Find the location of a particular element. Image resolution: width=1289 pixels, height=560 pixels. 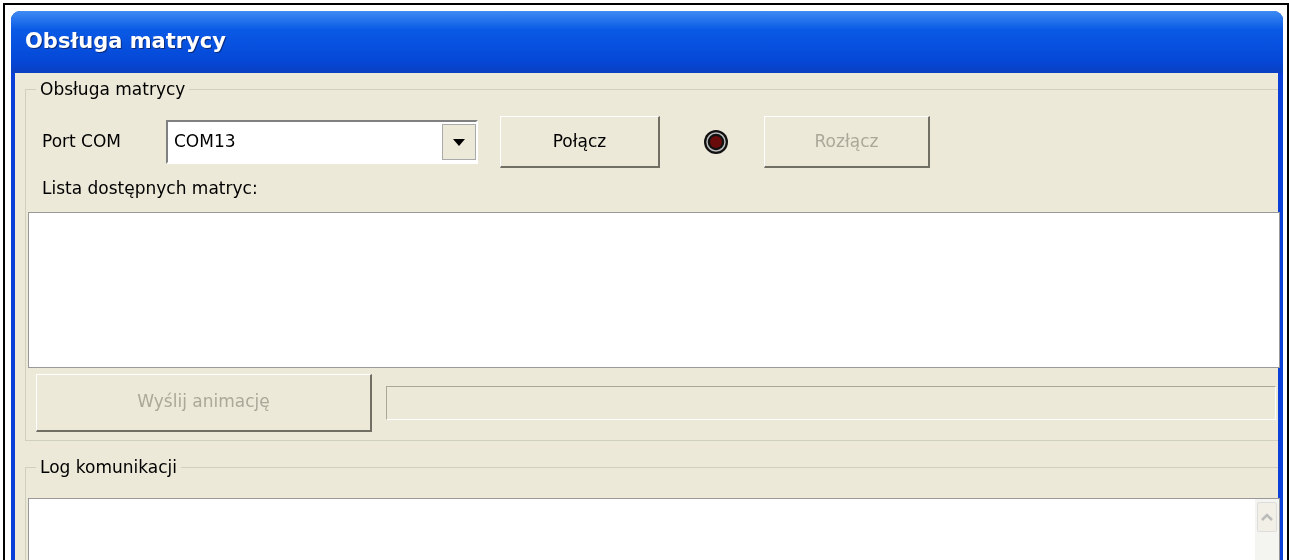

chevron-up-icon is located at coordinates (1267, 516).